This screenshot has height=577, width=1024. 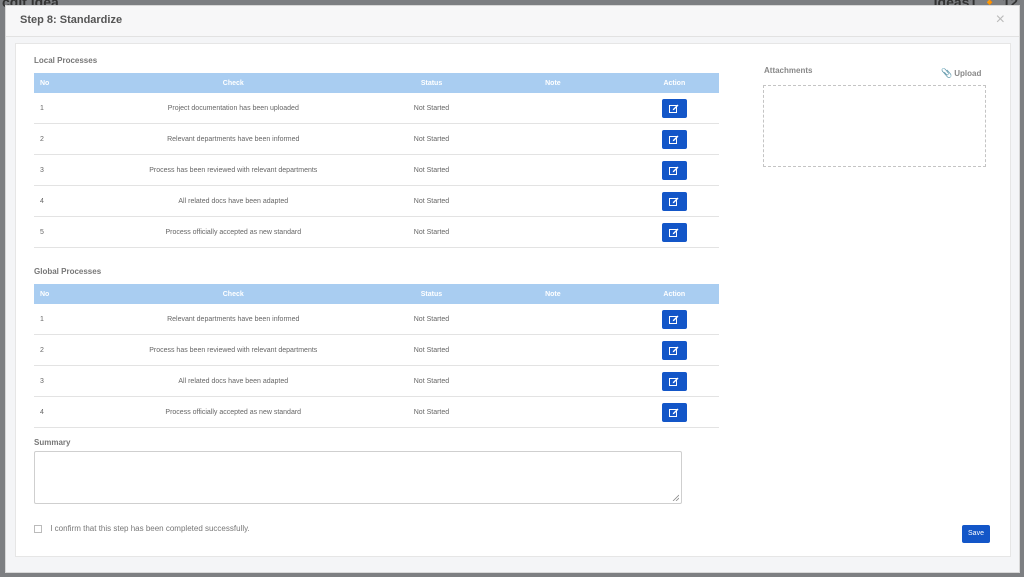 I want to click on upload-label: Upload, so click(x=968, y=73).